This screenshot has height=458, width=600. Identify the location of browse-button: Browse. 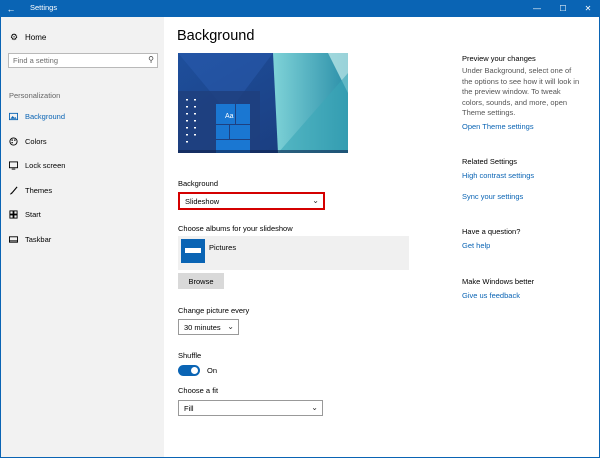
(201, 281).